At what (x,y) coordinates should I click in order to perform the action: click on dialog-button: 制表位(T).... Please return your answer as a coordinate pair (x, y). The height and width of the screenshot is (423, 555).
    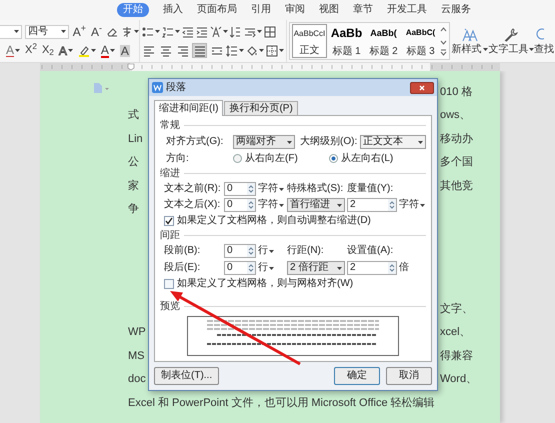
    Looking at the image, I should click on (187, 376).